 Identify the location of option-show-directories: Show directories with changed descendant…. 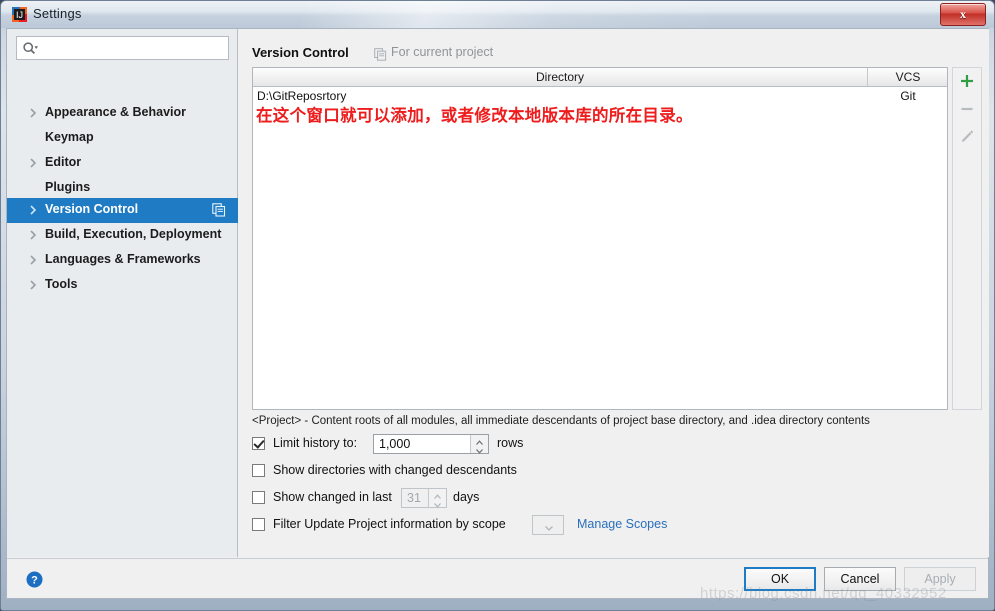
(512, 472).